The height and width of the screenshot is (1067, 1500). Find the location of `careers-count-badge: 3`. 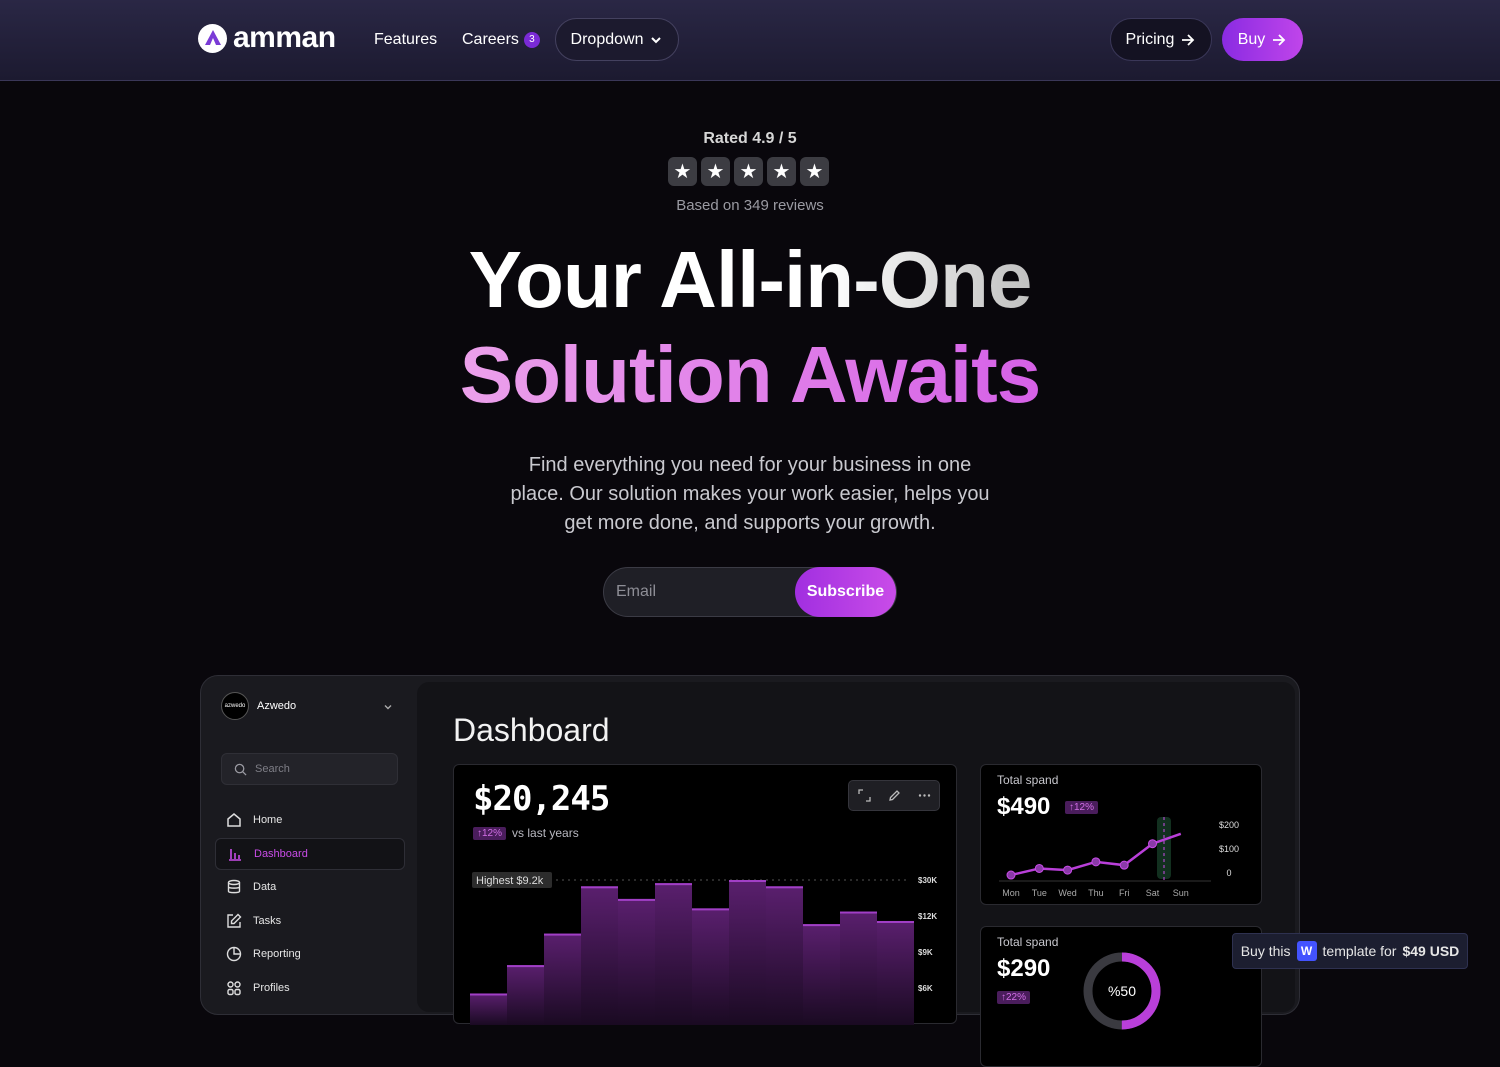

careers-count-badge: 3 is located at coordinates (531, 40).